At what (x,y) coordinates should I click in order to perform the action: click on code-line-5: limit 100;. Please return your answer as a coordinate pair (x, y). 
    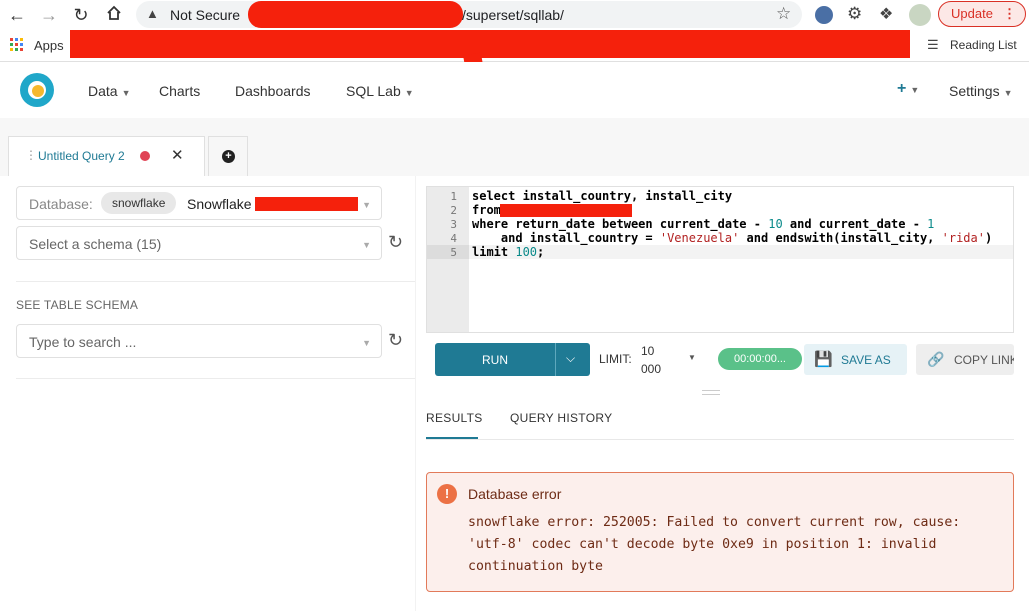
    Looking at the image, I should click on (508, 252).